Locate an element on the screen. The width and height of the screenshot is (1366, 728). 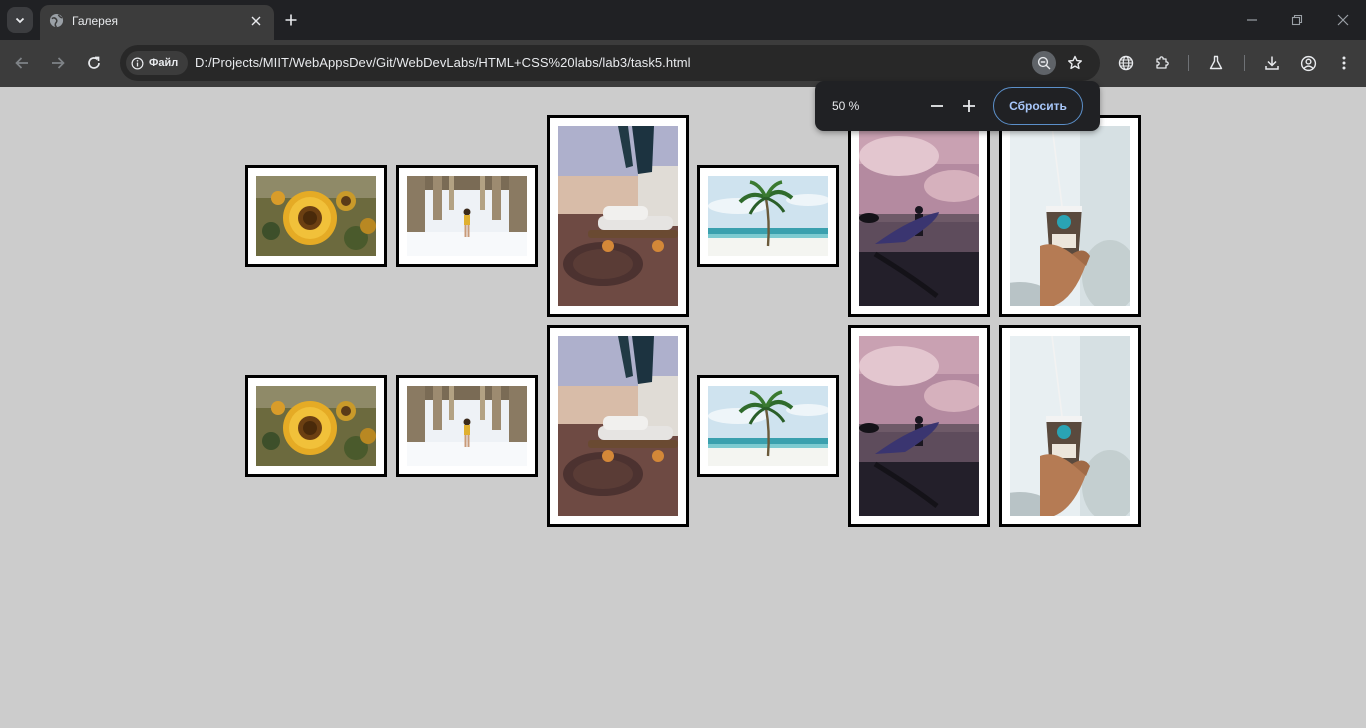
tab-close-button is located at coordinates (256, 21).